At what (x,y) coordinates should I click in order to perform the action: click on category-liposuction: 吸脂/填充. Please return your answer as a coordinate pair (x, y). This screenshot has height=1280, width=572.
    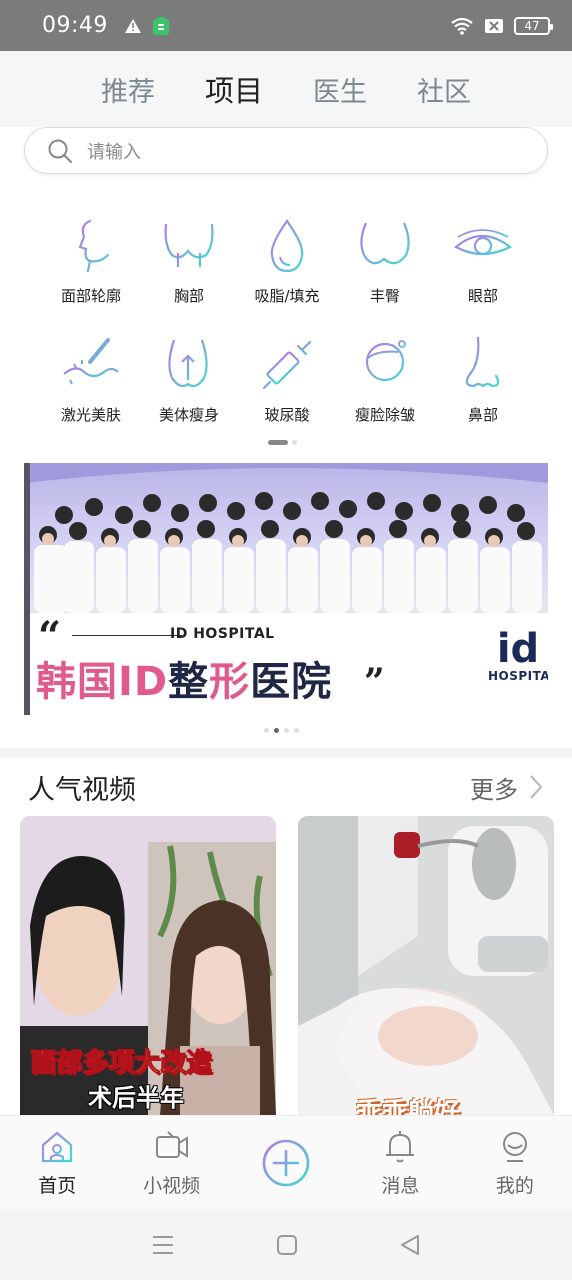
    Looking at the image, I should click on (287, 260).